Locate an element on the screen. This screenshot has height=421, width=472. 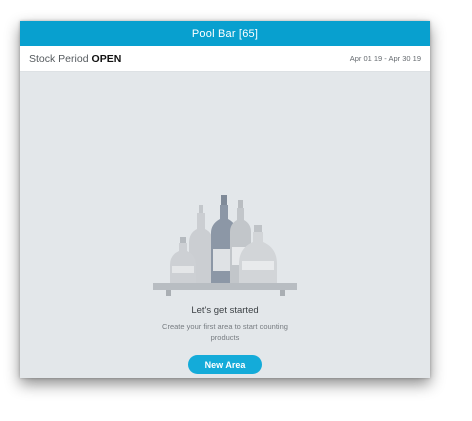
stock-period-label: Stock Period is located at coordinates (59, 58).